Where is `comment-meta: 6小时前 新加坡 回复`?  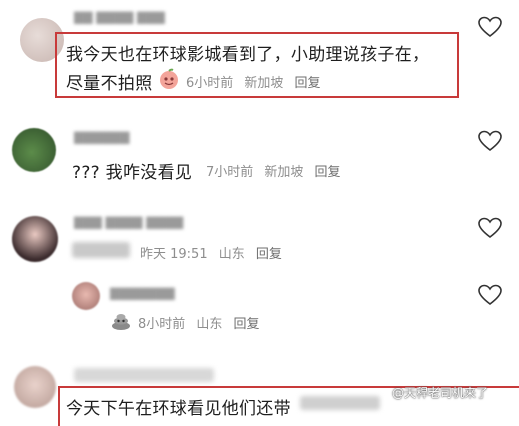
comment-meta: 6小时前 新加坡 回复 is located at coordinates (253, 81).